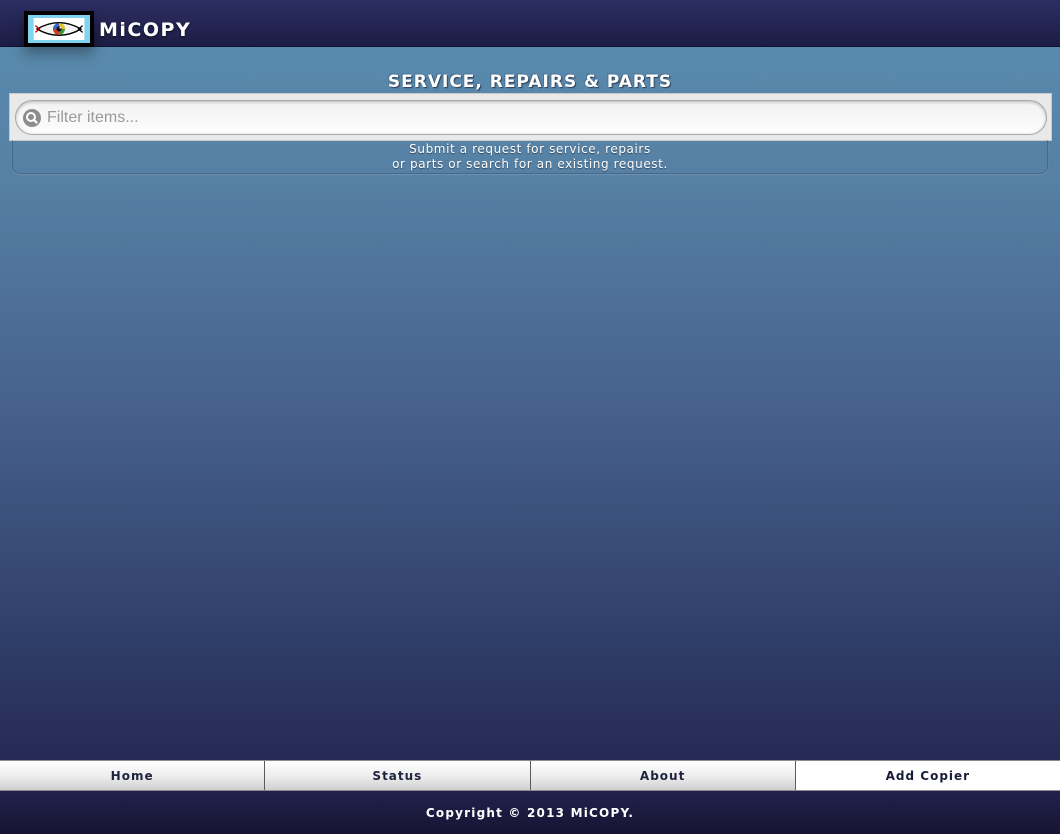  Describe the element at coordinates (530, 149) in the screenshot. I see `info-line-1: Submit a request for service, repairs` at that location.